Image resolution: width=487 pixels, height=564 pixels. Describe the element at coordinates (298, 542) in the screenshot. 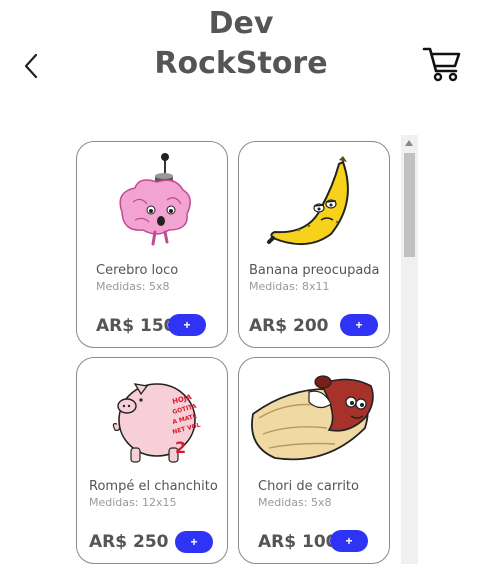

I see `product-price: AR$ 100` at that location.